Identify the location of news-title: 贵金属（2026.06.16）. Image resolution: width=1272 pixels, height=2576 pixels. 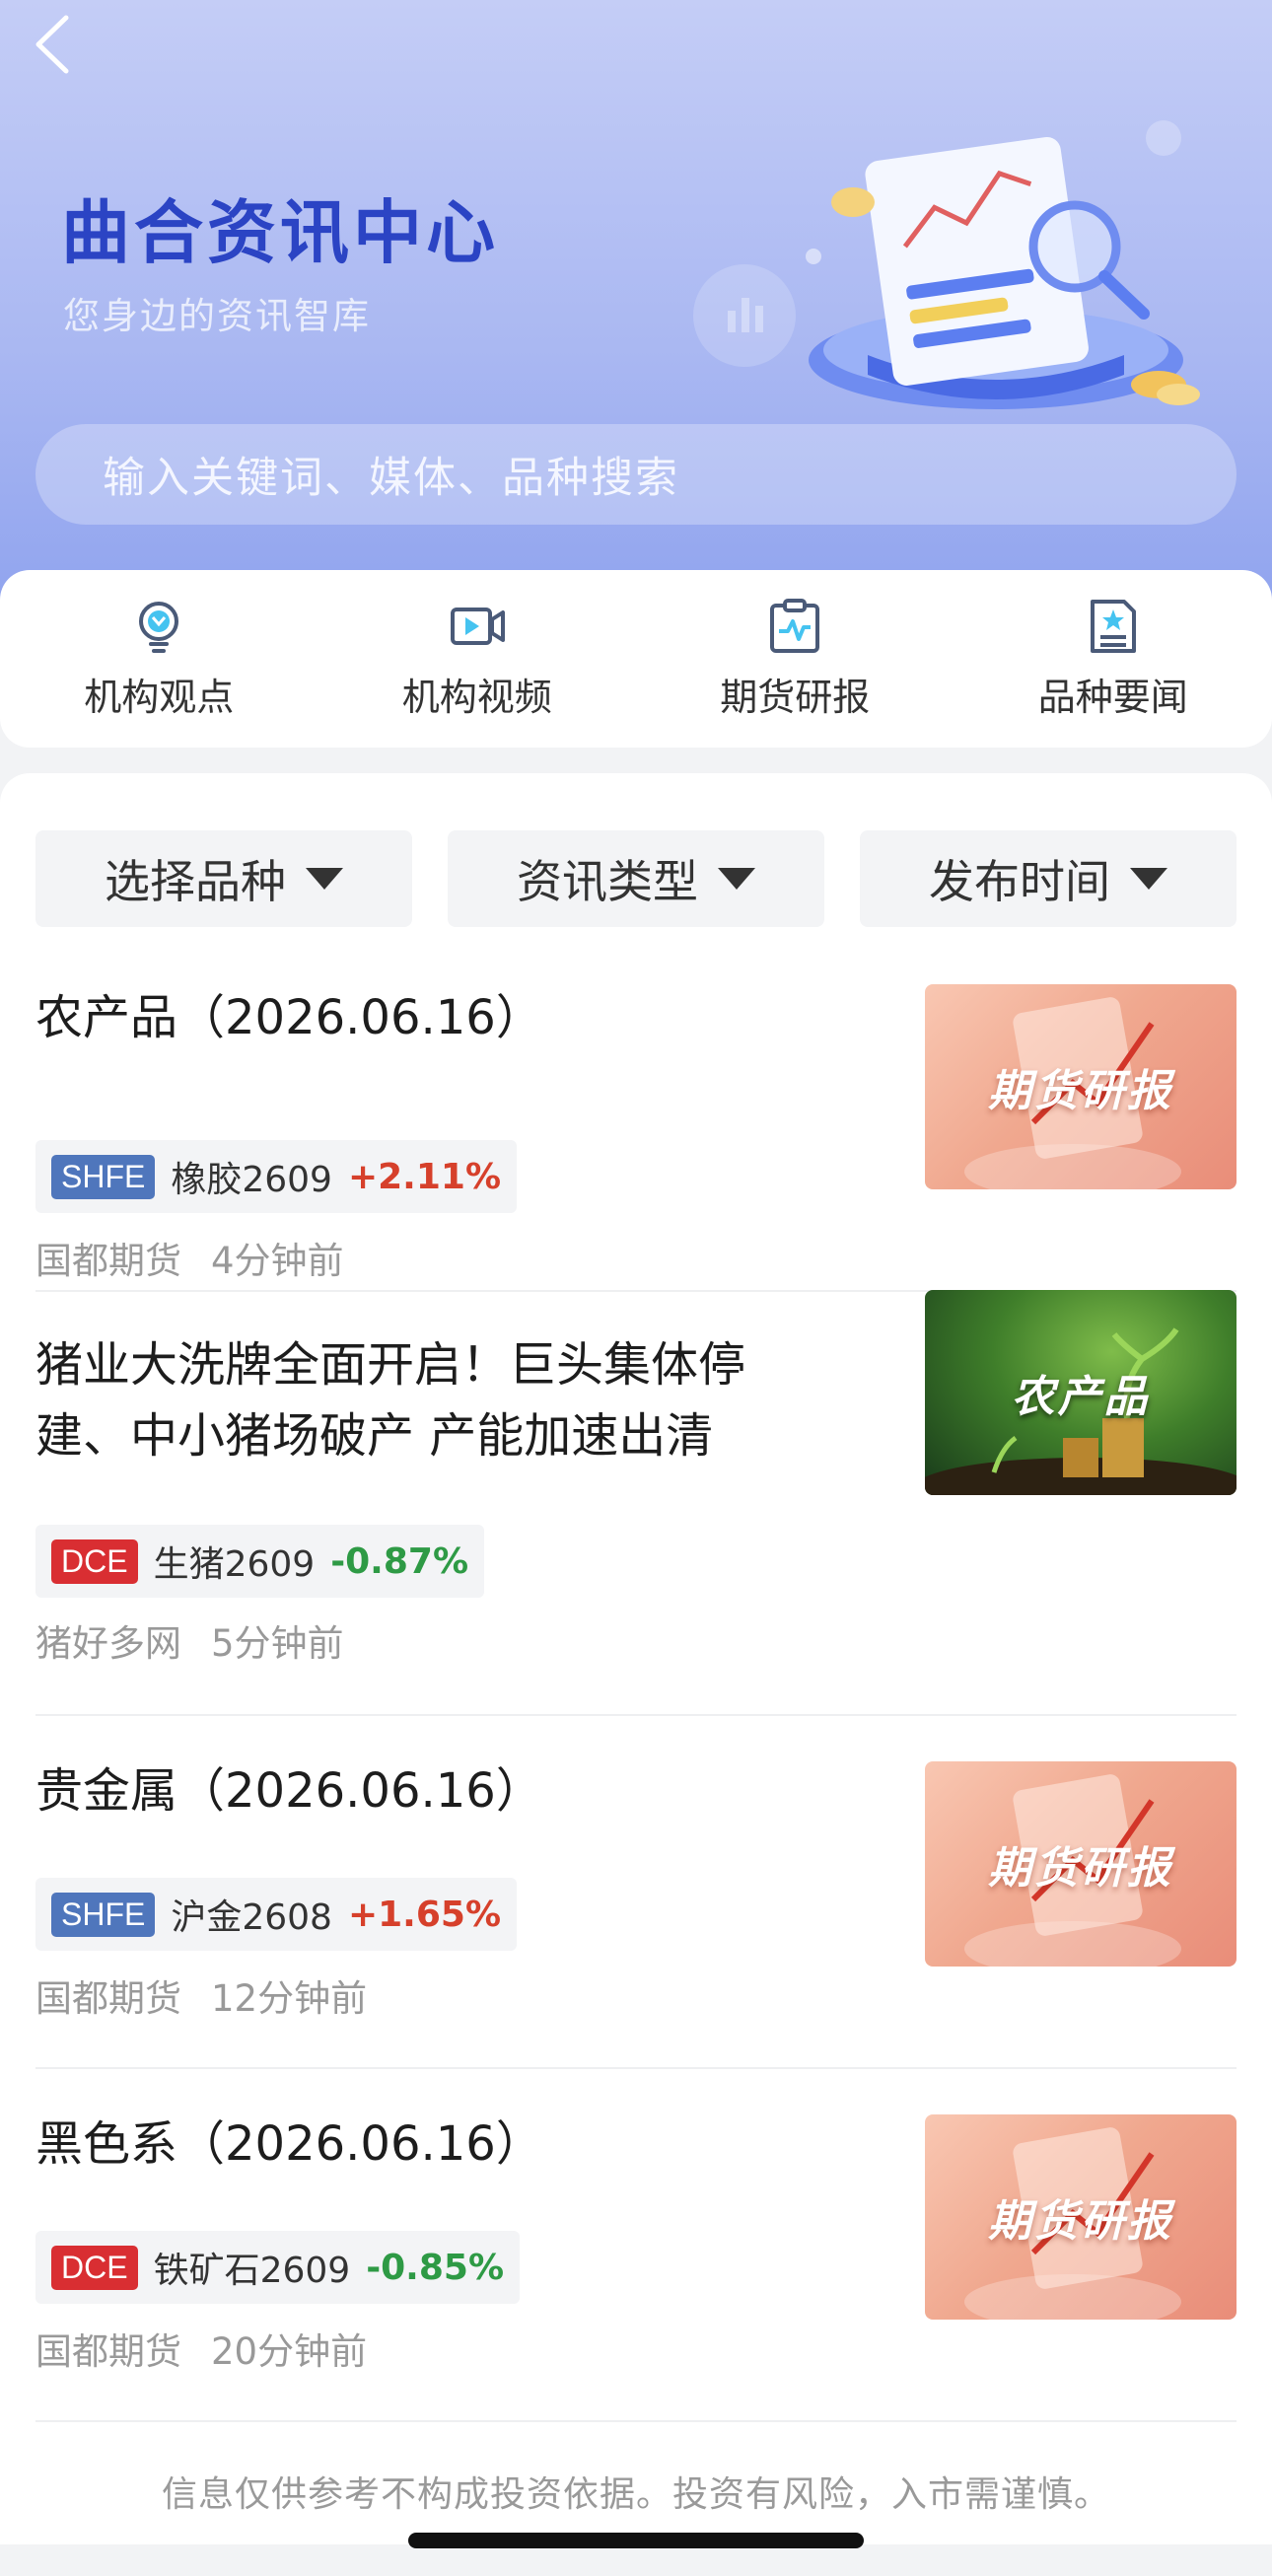
(289, 1791).